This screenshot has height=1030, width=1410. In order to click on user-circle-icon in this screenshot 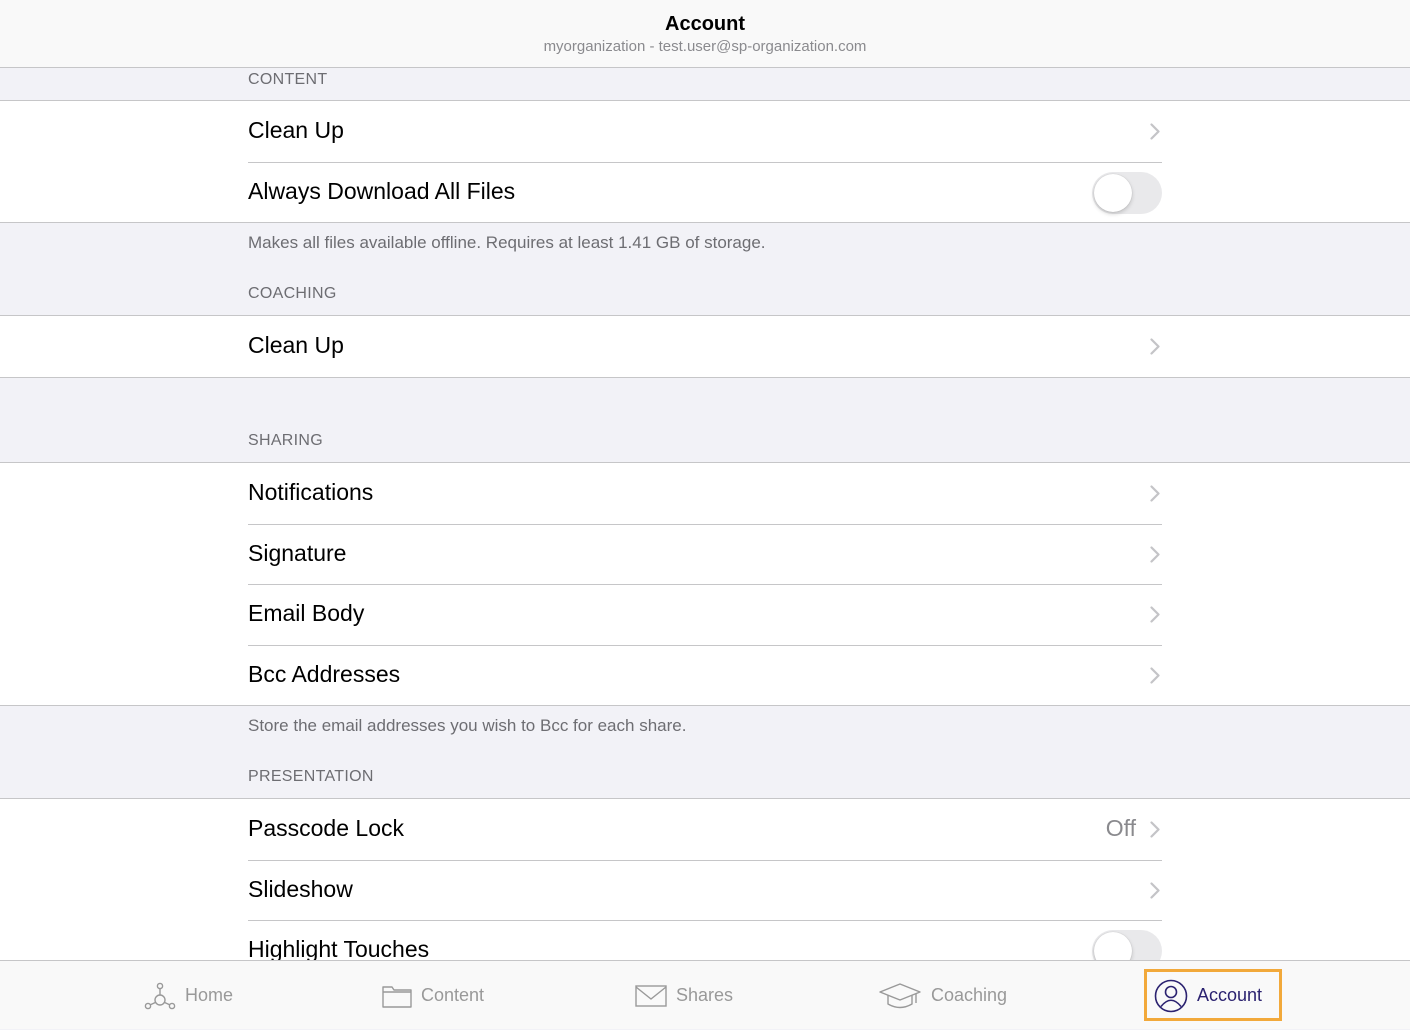, I will do `click(1171, 995)`.